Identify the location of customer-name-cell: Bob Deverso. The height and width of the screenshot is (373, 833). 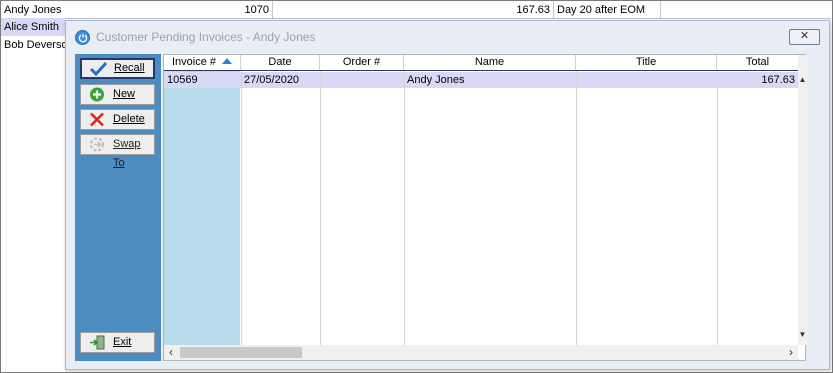
(34, 45).